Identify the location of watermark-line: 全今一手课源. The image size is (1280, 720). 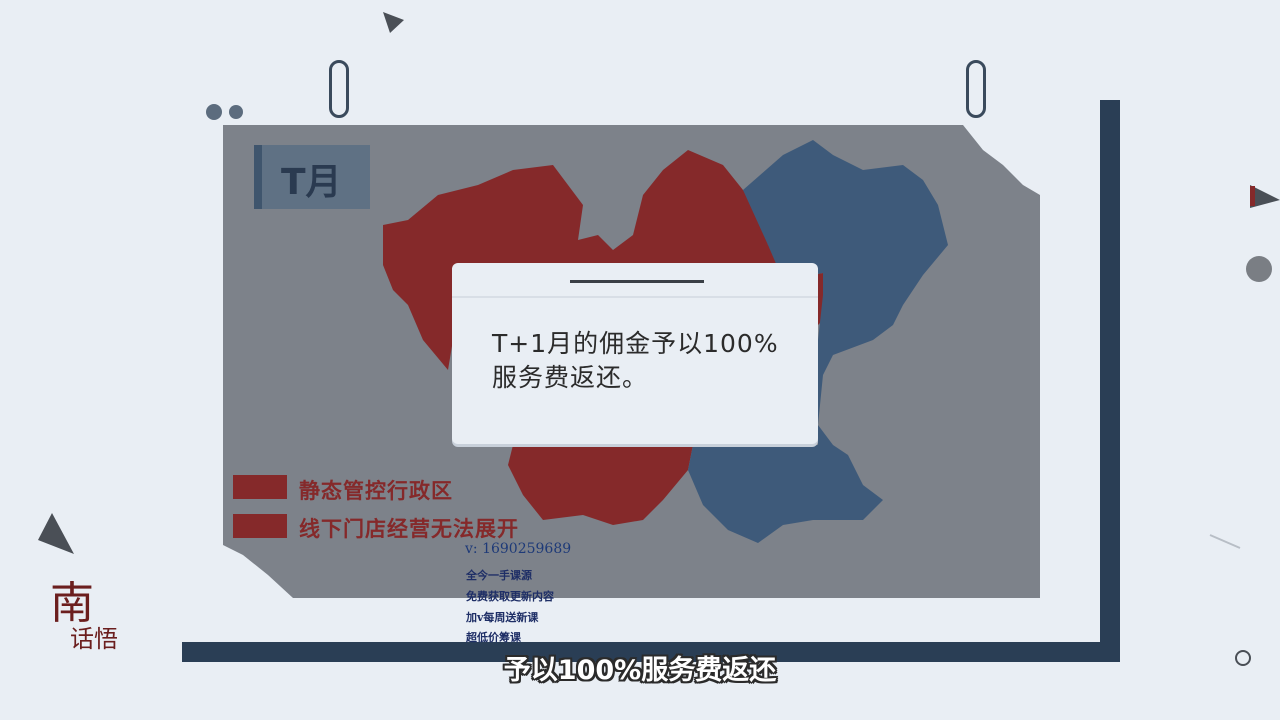
(499, 575).